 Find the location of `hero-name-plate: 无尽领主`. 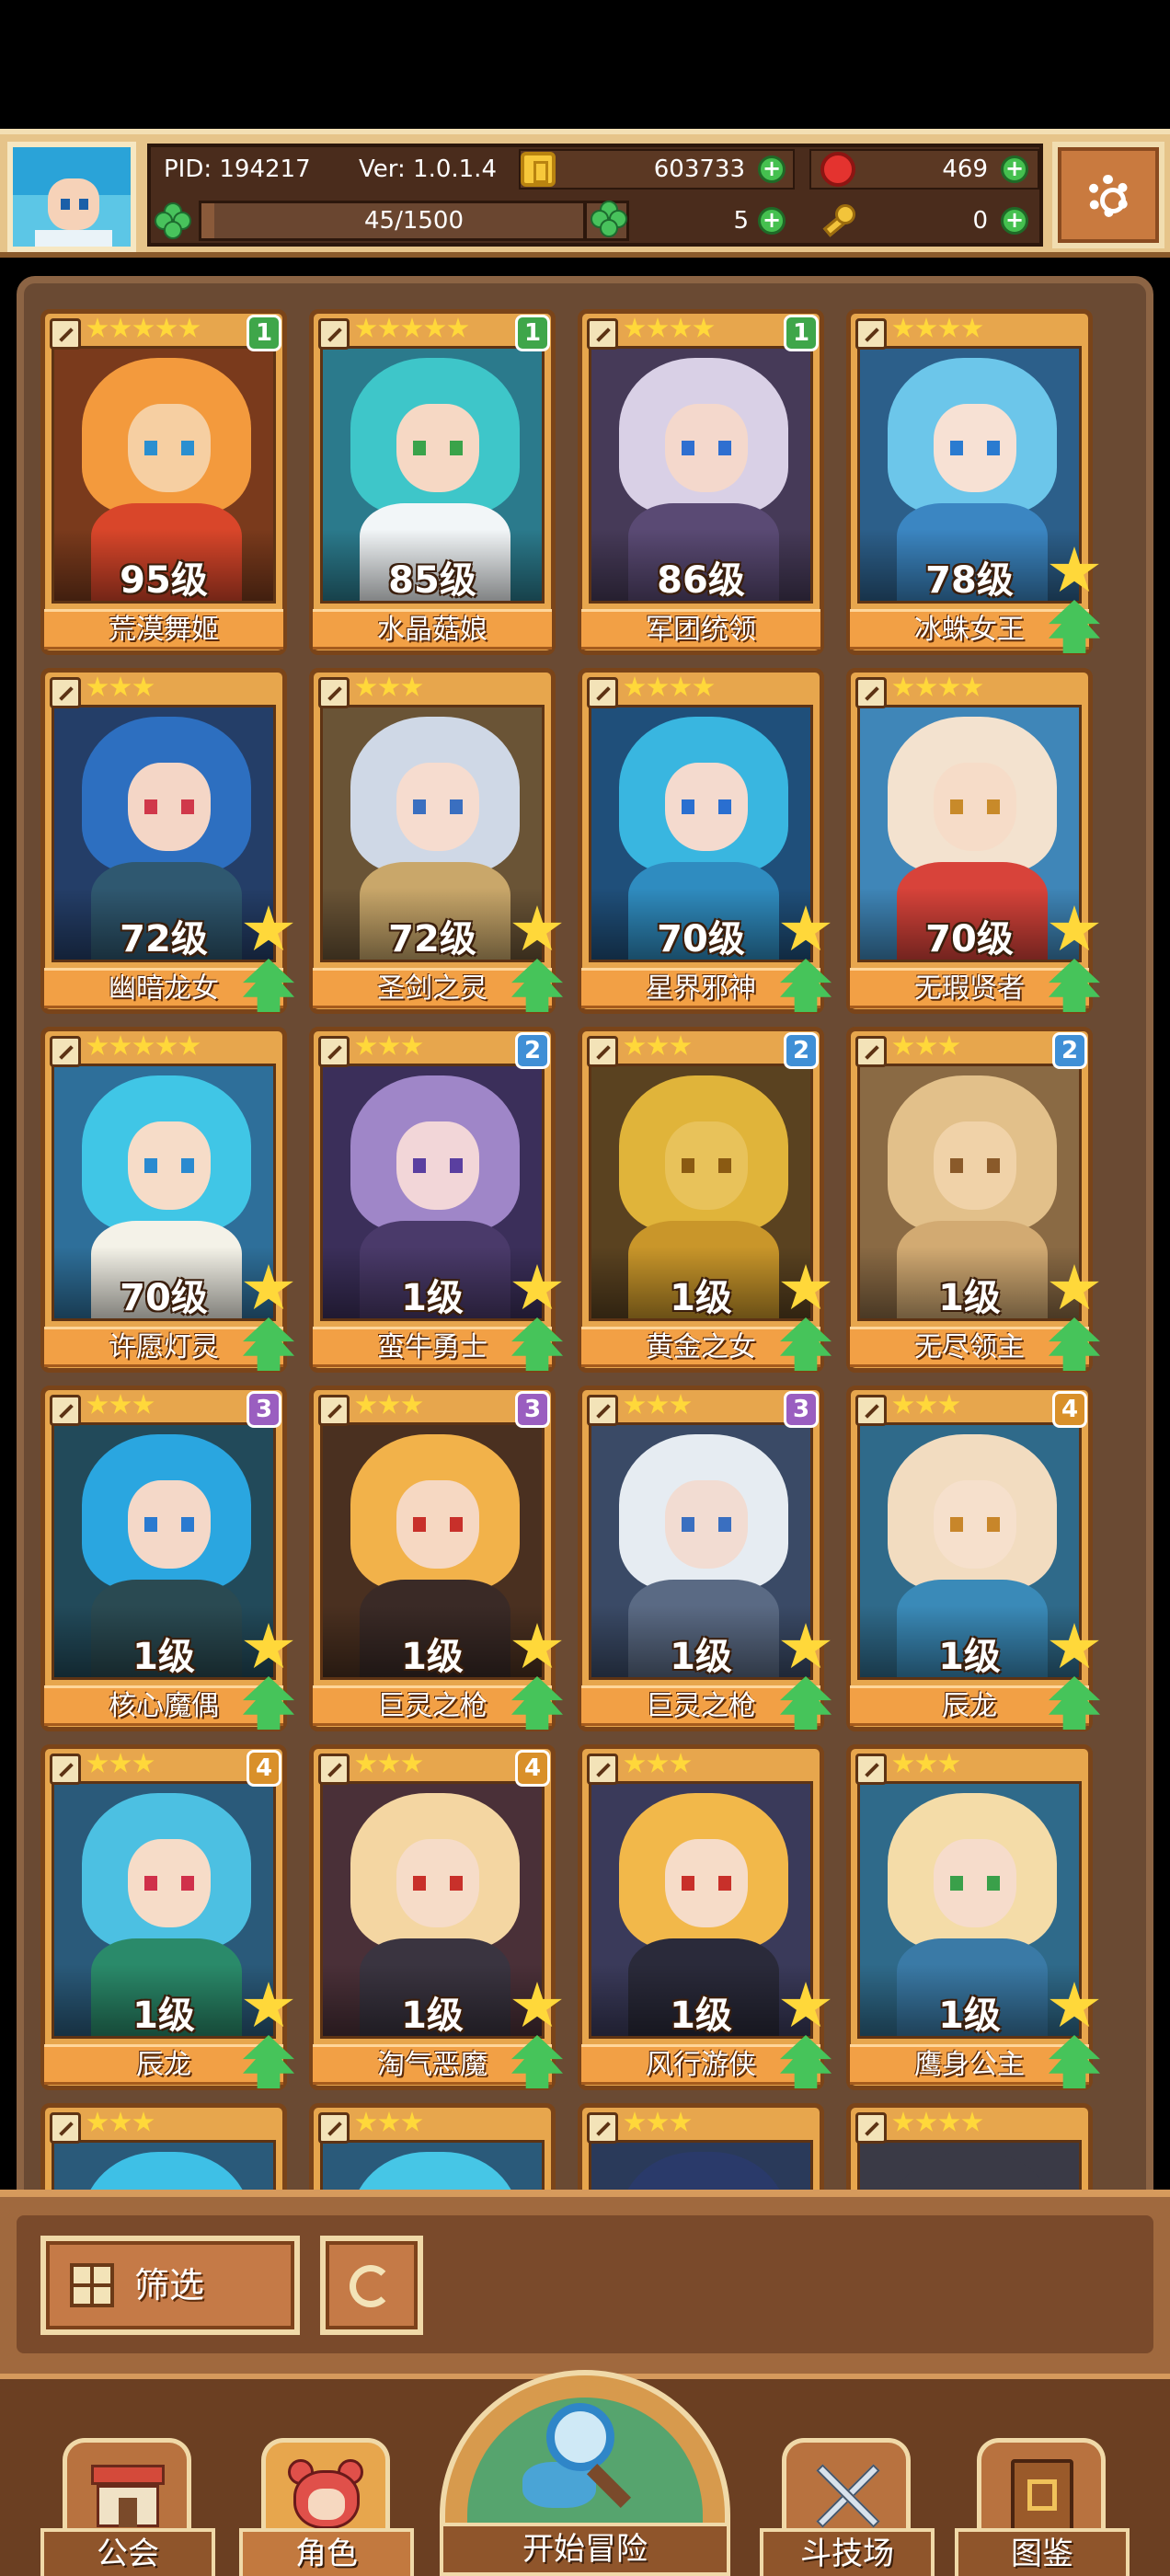

hero-name-plate: 无尽领主 is located at coordinates (969, 1347).